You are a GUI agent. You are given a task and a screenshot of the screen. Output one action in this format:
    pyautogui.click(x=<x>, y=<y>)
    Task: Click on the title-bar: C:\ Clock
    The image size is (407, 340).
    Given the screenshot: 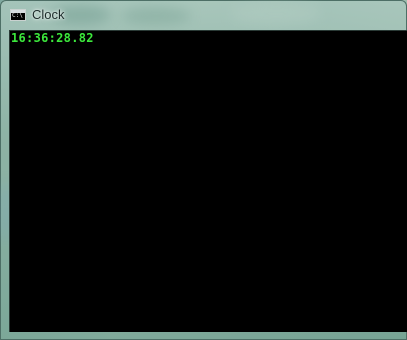 What is the action you would take?
    pyautogui.click(x=203, y=15)
    